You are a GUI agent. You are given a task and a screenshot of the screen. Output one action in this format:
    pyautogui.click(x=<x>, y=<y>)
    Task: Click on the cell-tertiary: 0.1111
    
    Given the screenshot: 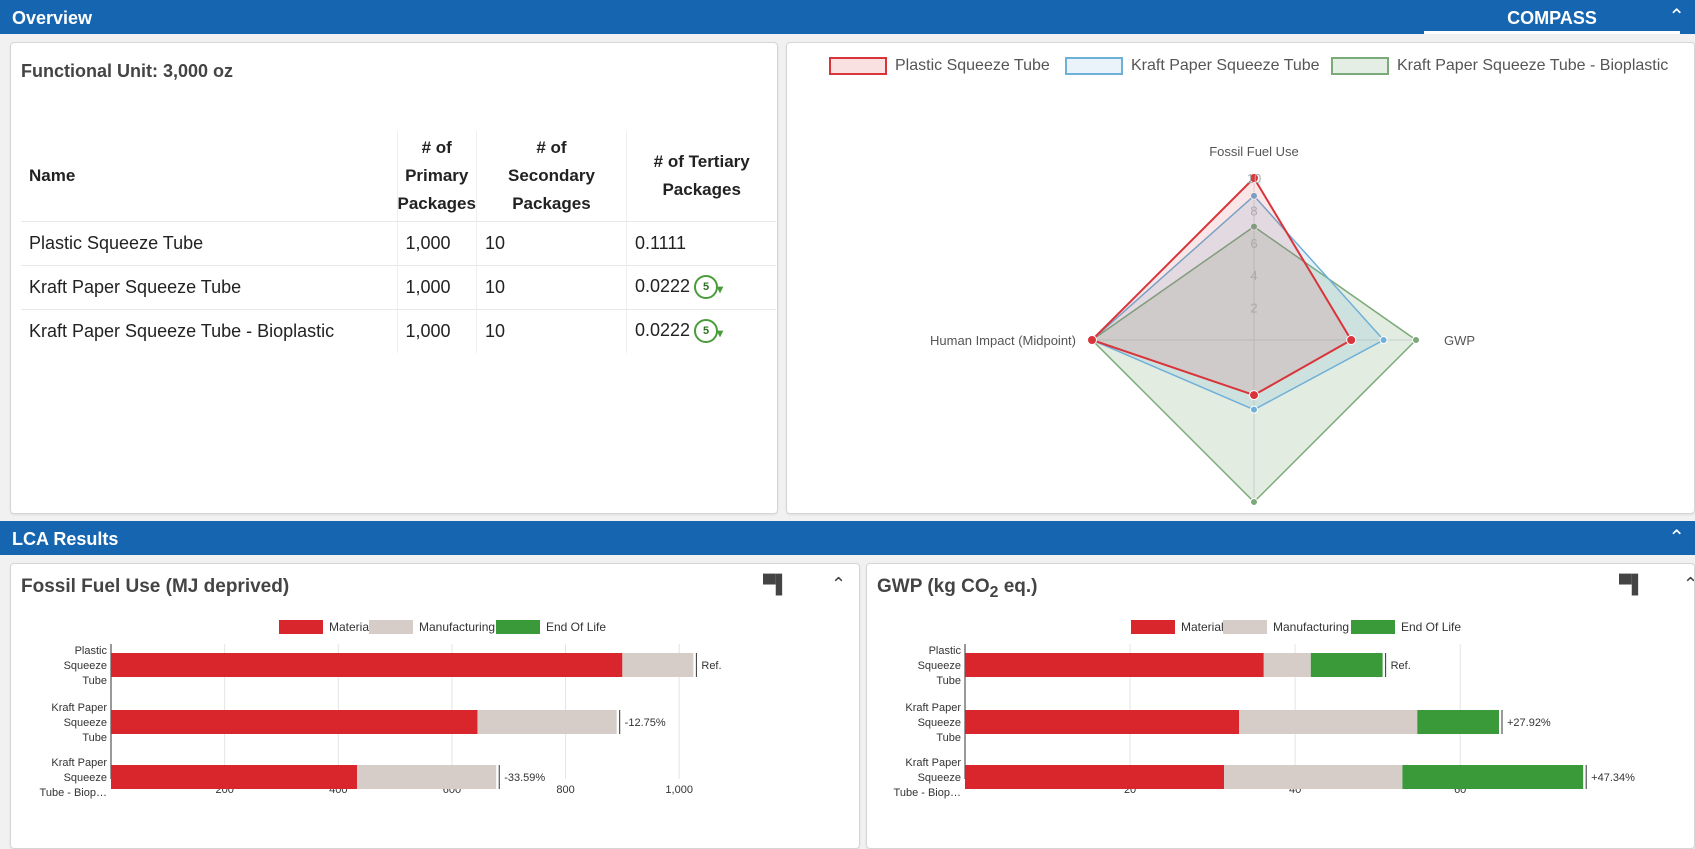 What is the action you would take?
    pyautogui.click(x=701, y=242)
    